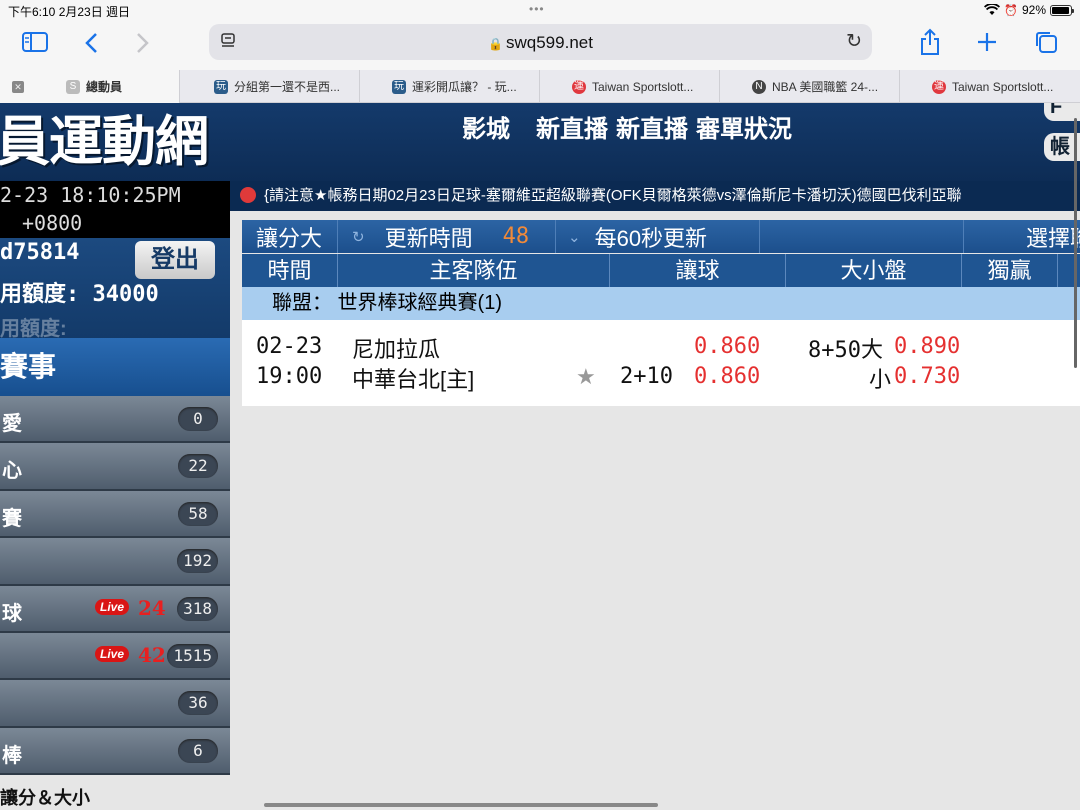 The width and height of the screenshot is (1080, 810). I want to click on handicap-home-odds: 0.860, so click(727, 376).